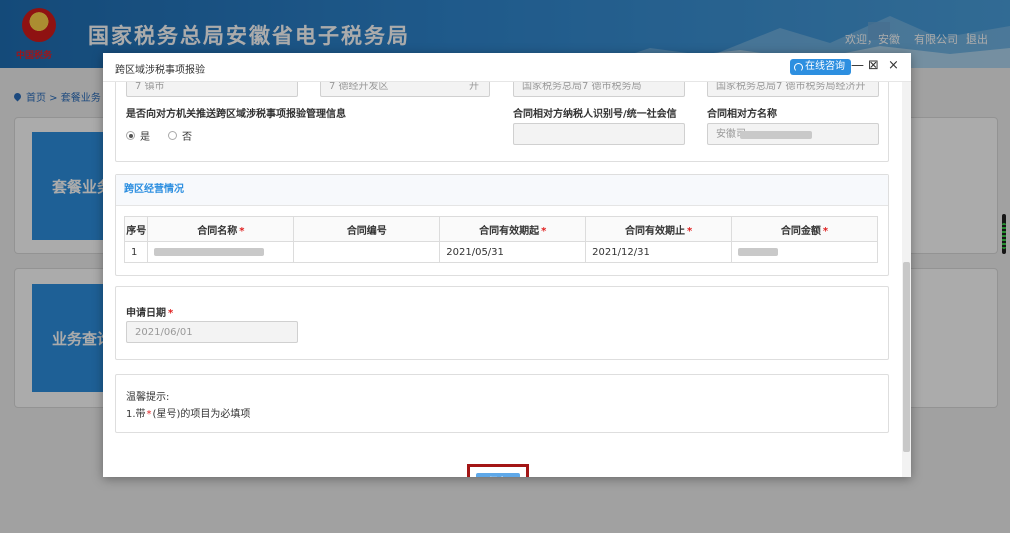  Describe the element at coordinates (595, 114) in the screenshot. I see `counterparty-id-label: 合同相对方纳税人识别号/统一社会信` at that location.